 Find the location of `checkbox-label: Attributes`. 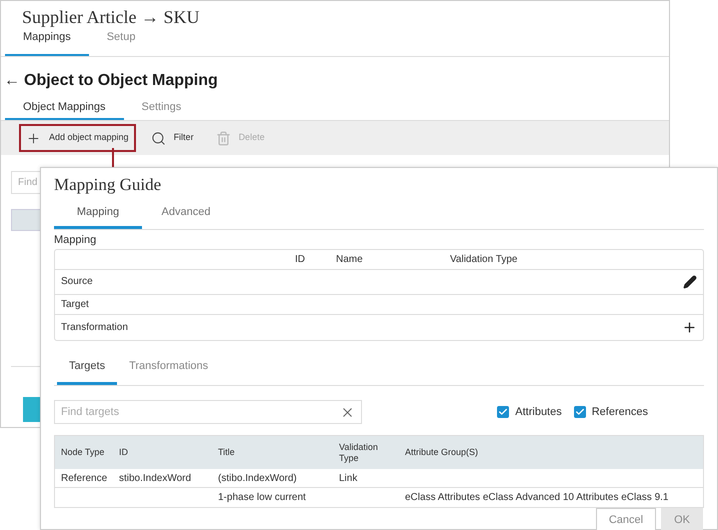

checkbox-label: Attributes is located at coordinates (538, 412).